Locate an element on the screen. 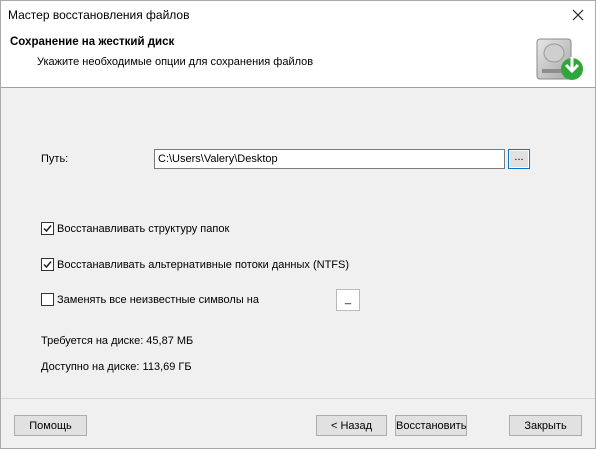  hard-drive-save-icon is located at coordinates (559, 59).